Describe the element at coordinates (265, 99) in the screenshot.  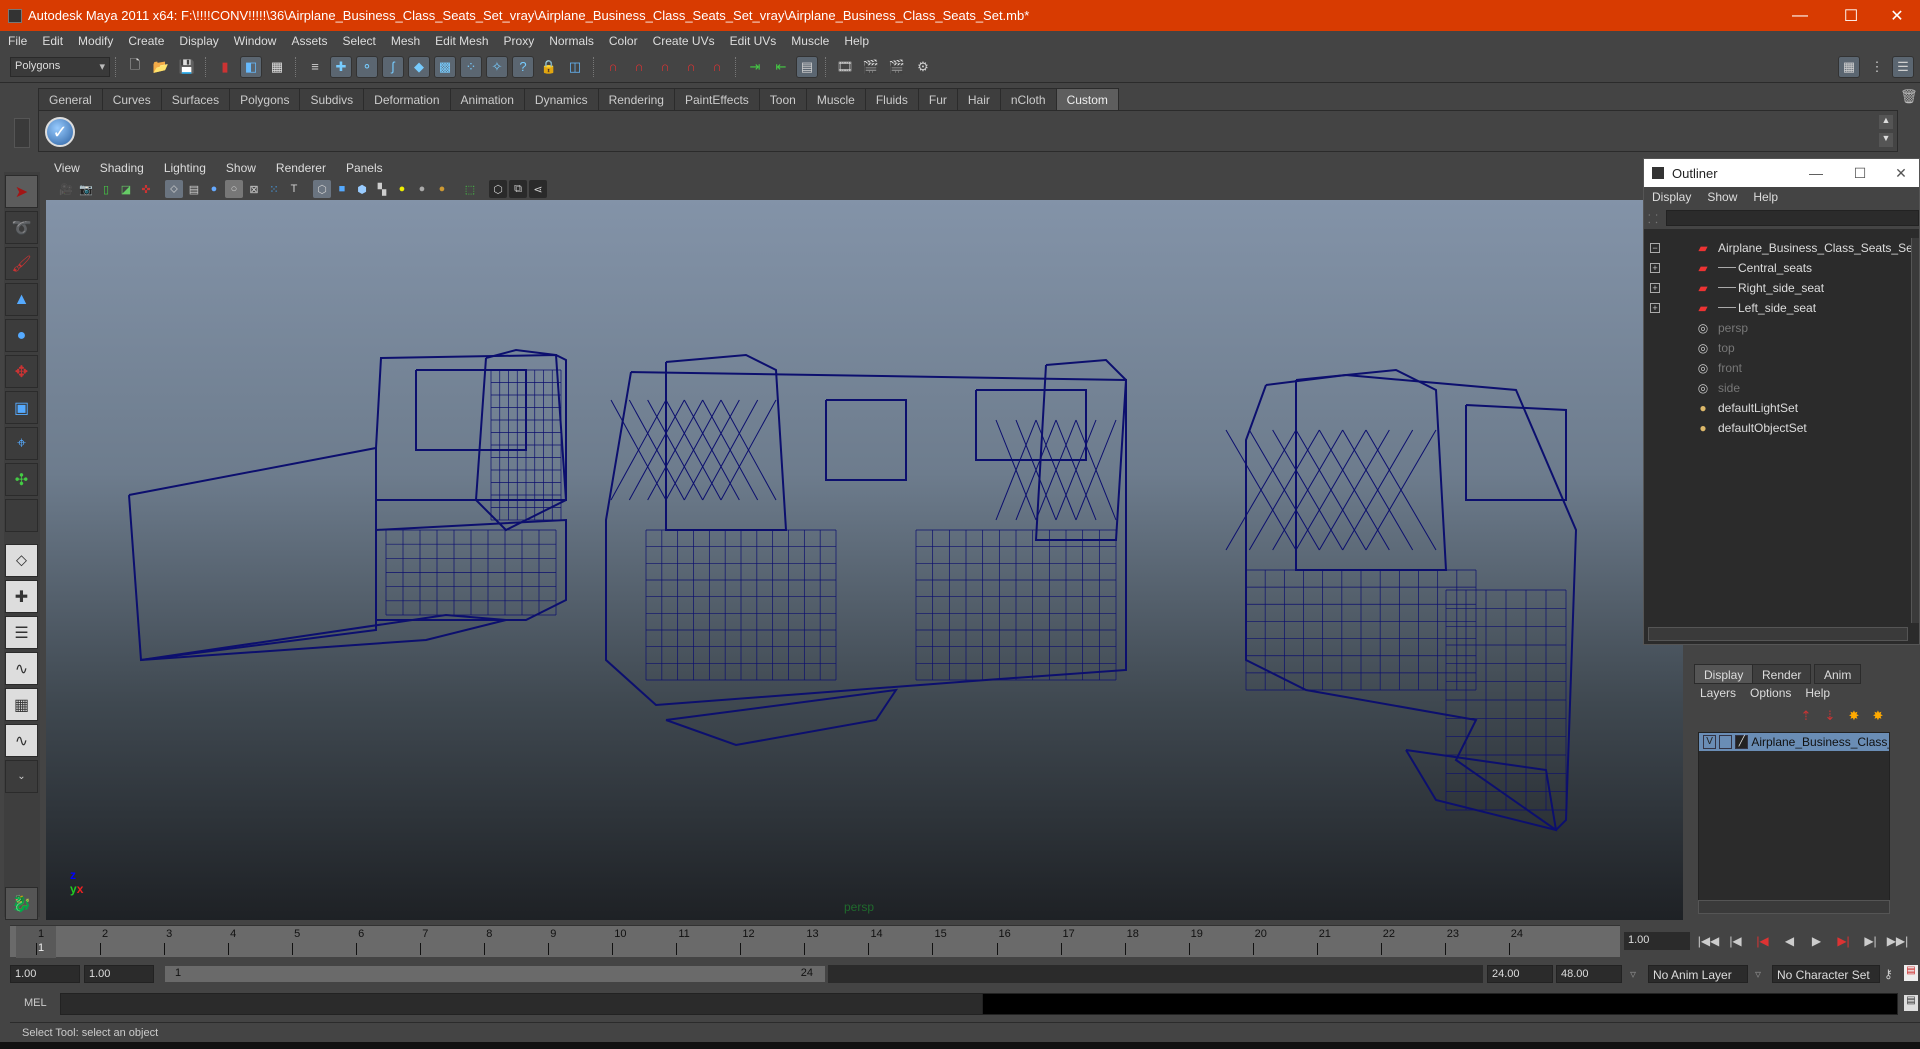
I see `shelf-tab-polygons: Polygons` at that location.